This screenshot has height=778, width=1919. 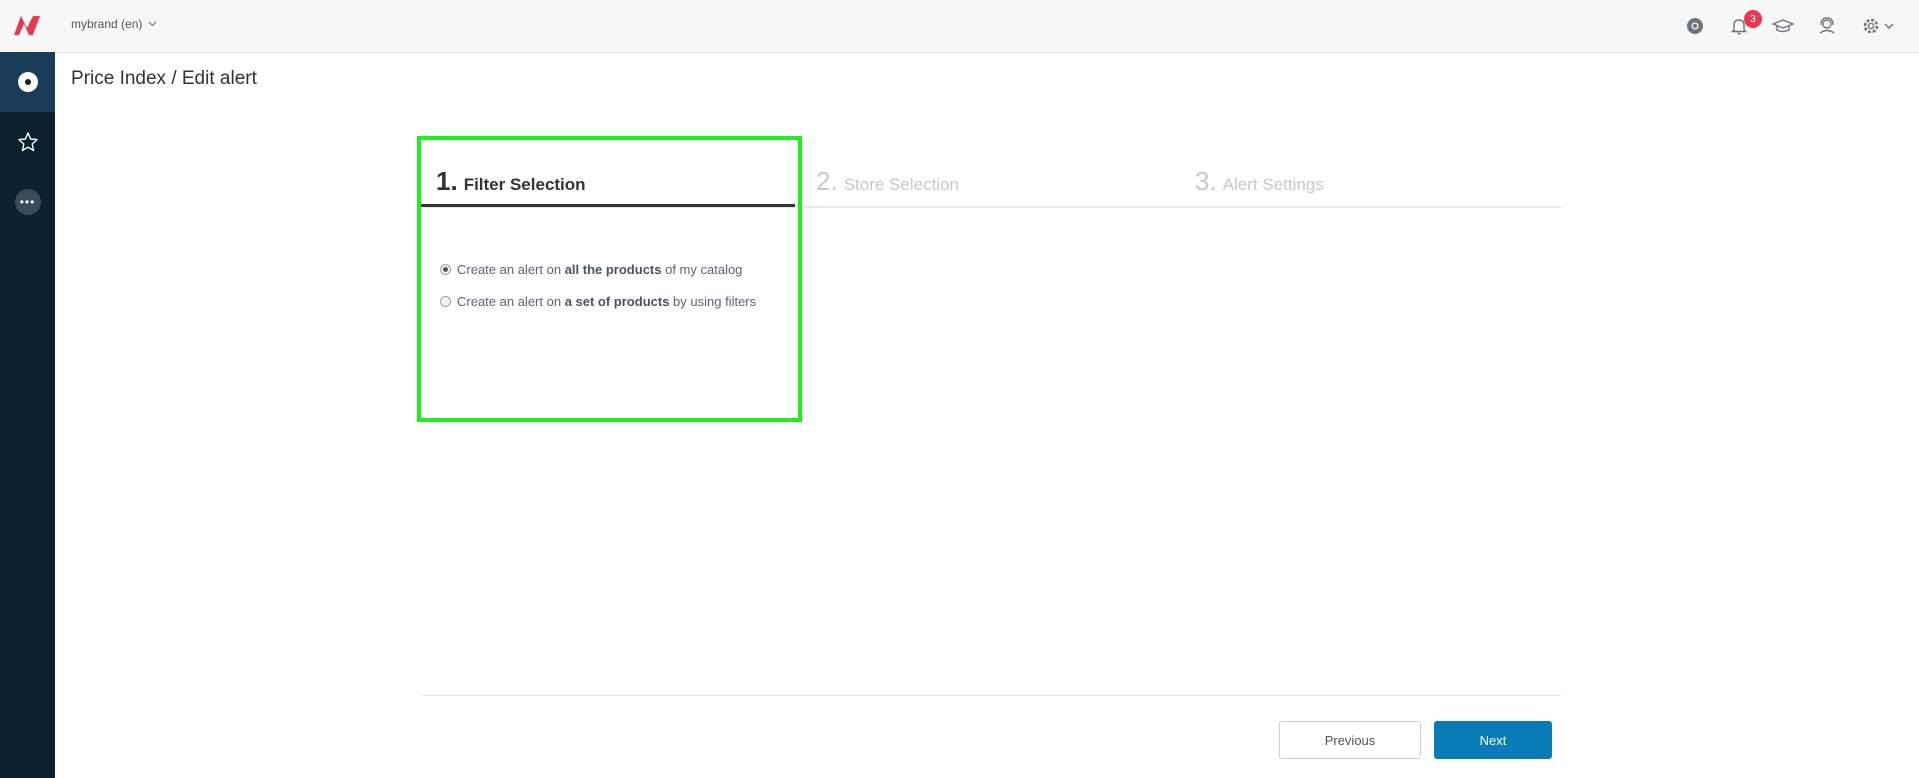 I want to click on previous-button: Previous, so click(x=1350, y=740).